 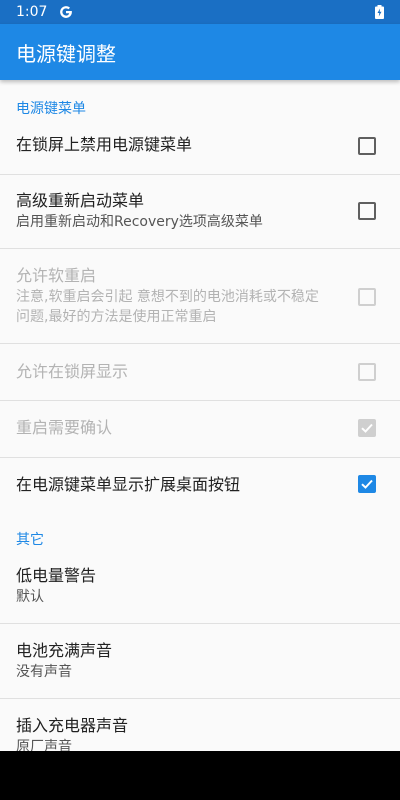 What do you see at coordinates (167, 307) in the screenshot?
I see `pref-summary: 注意,软重启会引起 意想不到的电池消耗或不稳定问题,最好的方法是使用正常重启` at bounding box center [167, 307].